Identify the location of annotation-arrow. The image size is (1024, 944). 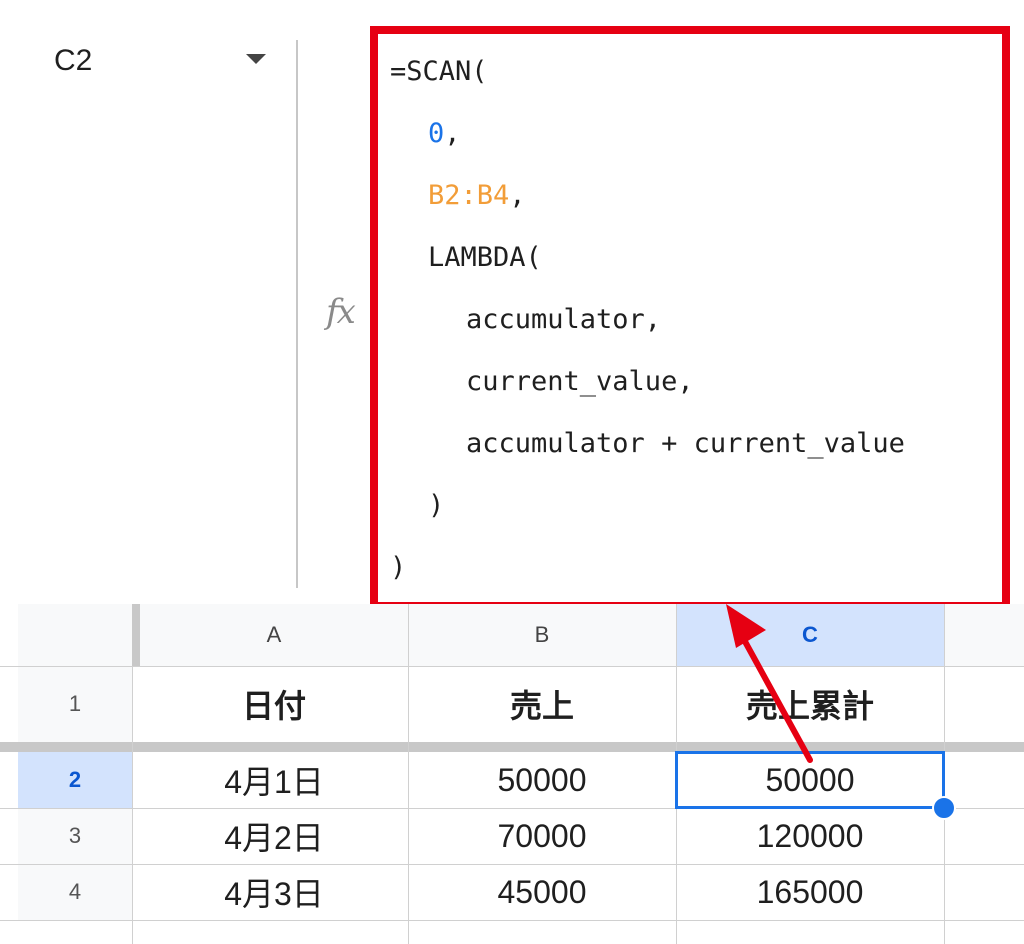
(769, 683).